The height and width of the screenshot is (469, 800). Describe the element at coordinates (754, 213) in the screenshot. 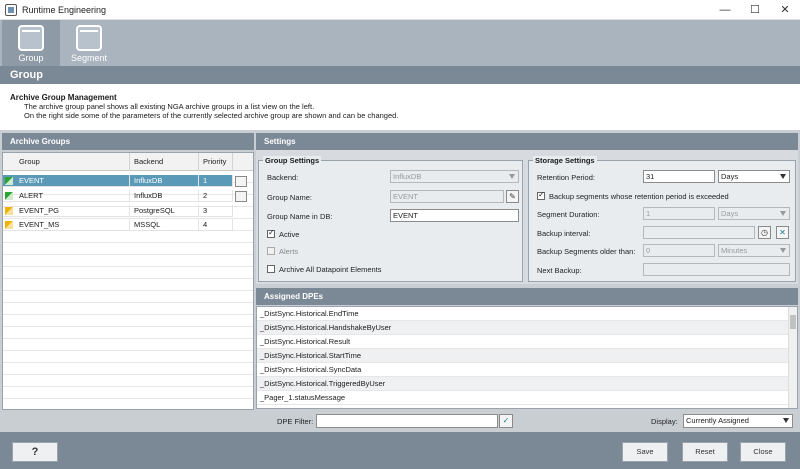

I see `segment-duration-unit-select: Days` at that location.